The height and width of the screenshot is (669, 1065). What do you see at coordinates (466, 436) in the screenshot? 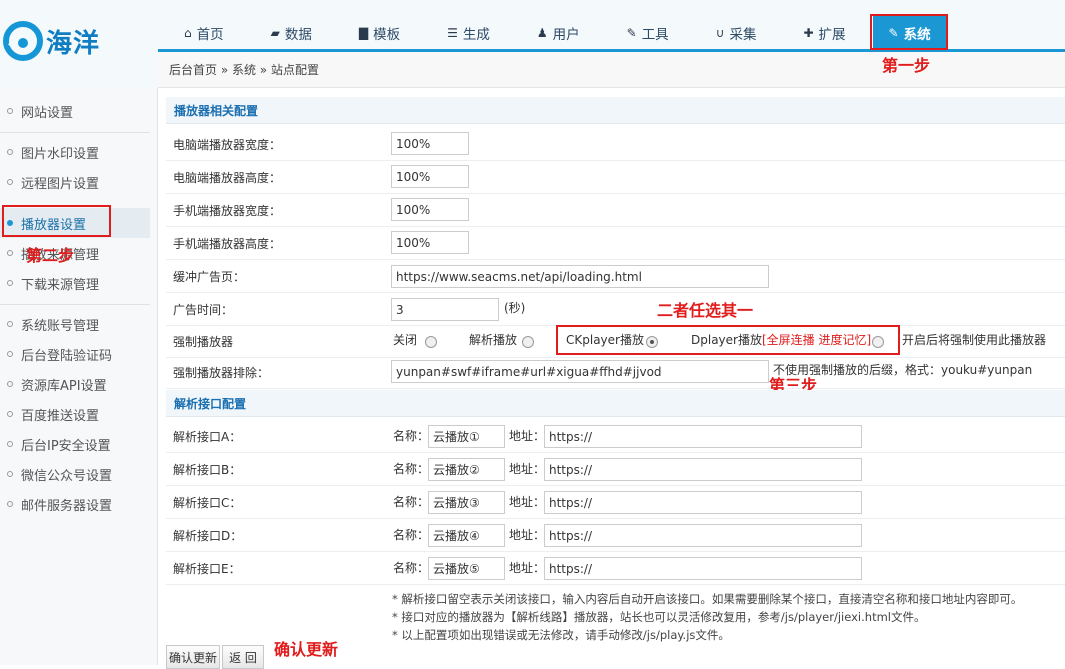
I see `parse-name-input-a: 云播放①` at bounding box center [466, 436].